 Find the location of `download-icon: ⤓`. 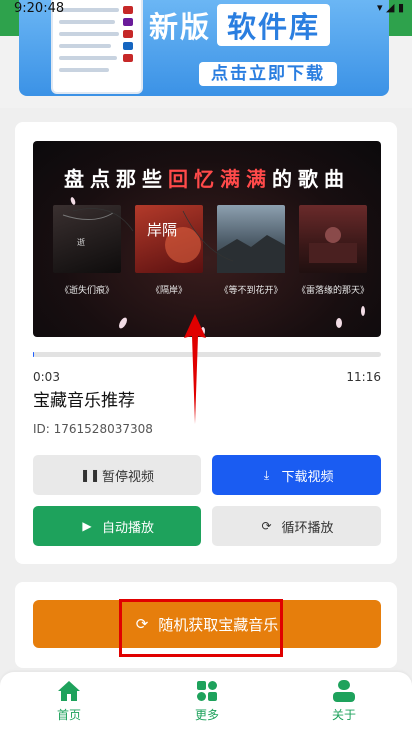

download-icon: ⤓ is located at coordinates (266, 474).